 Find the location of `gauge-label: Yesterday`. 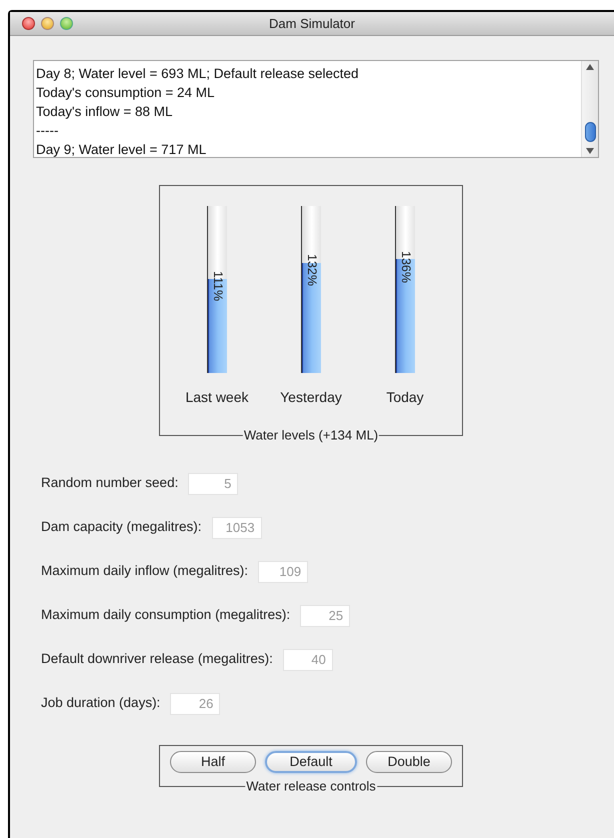

gauge-label: Yesterday is located at coordinates (311, 397).